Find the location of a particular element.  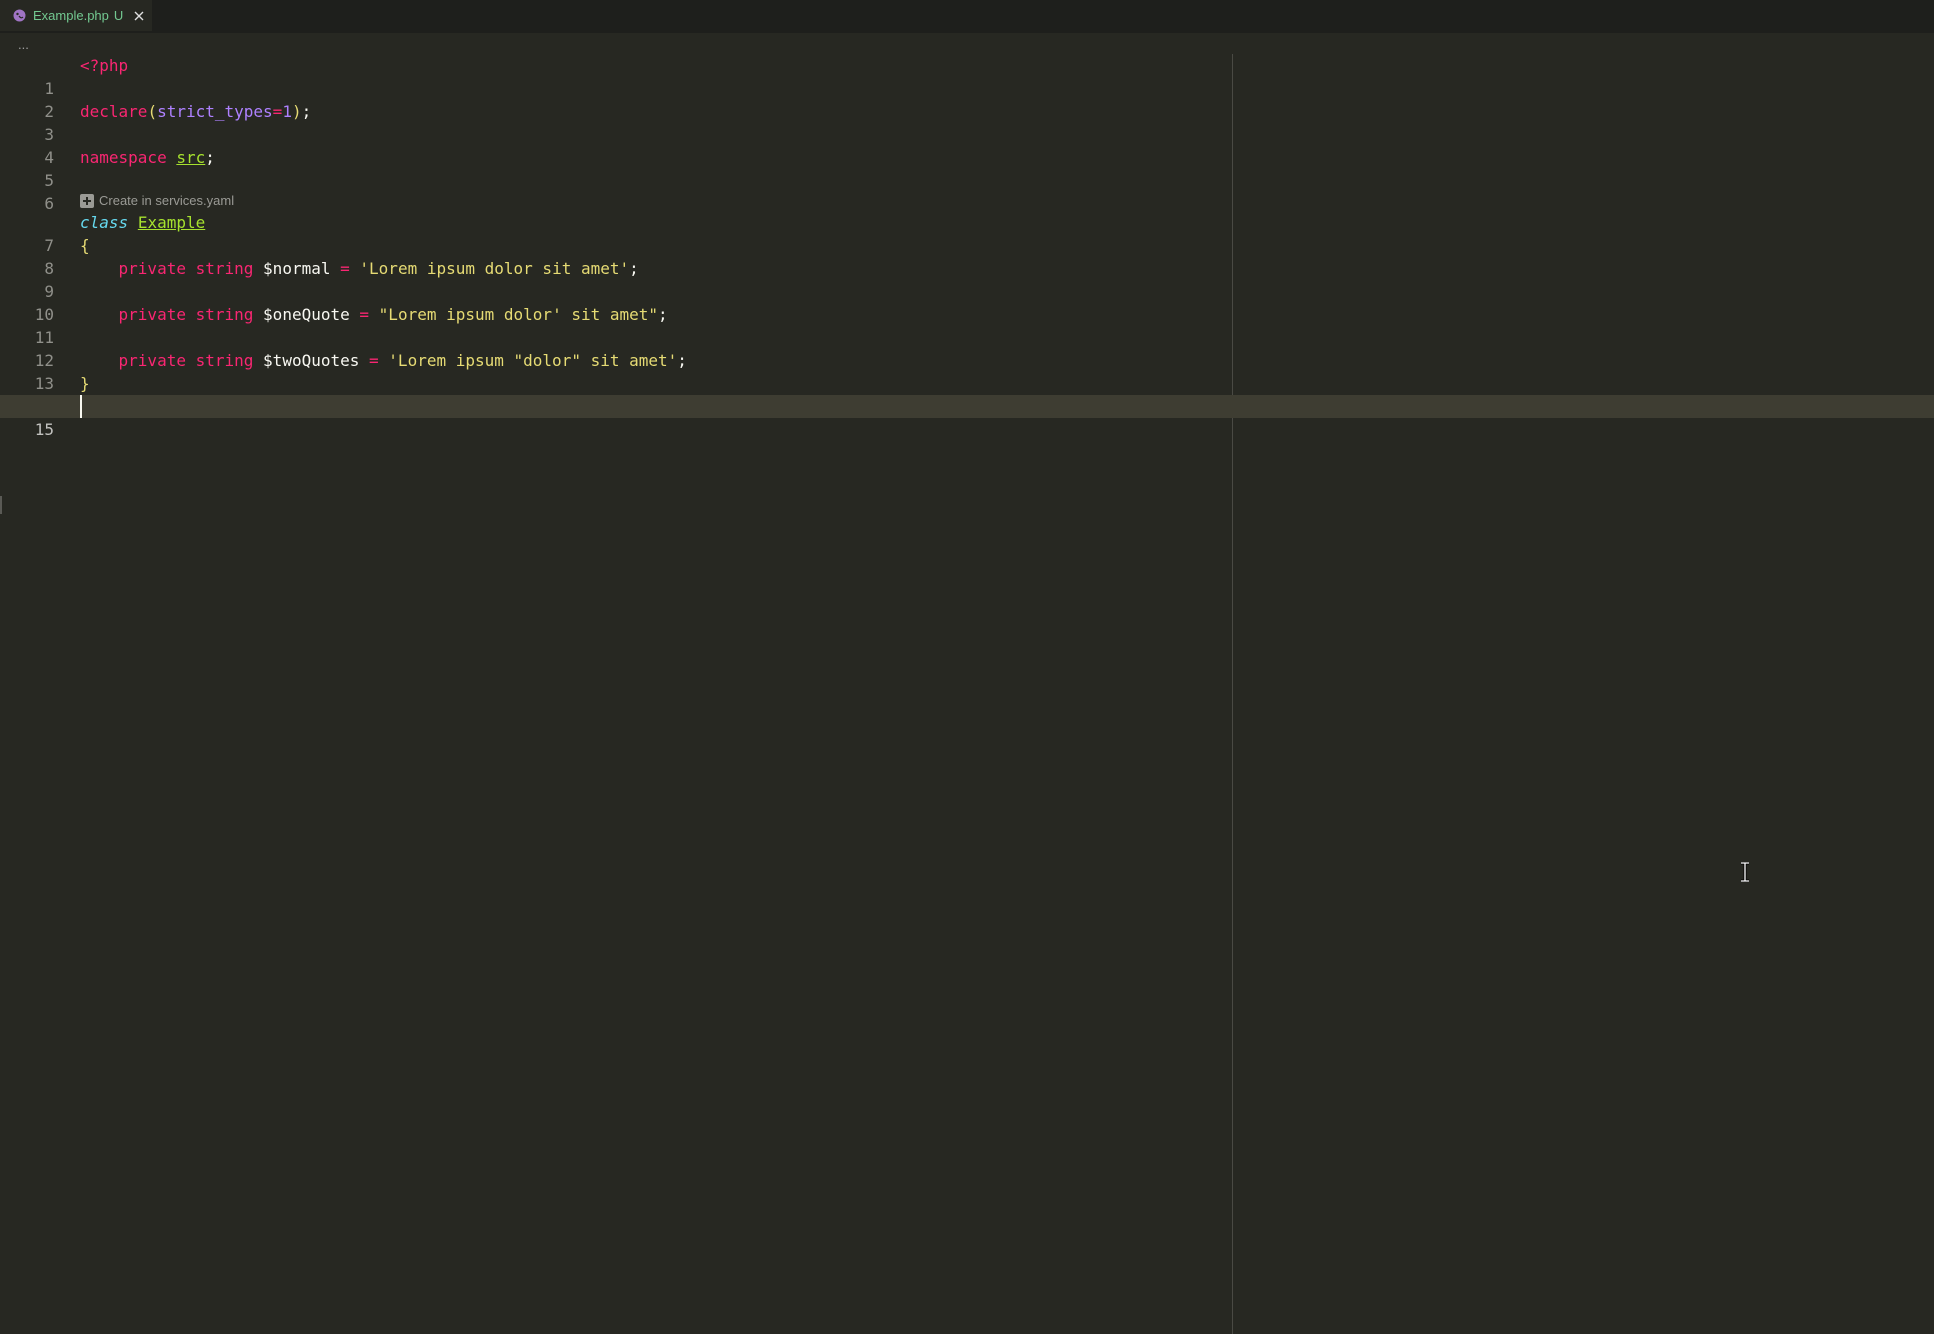

declare-keyword: declare is located at coordinates (114, 111).